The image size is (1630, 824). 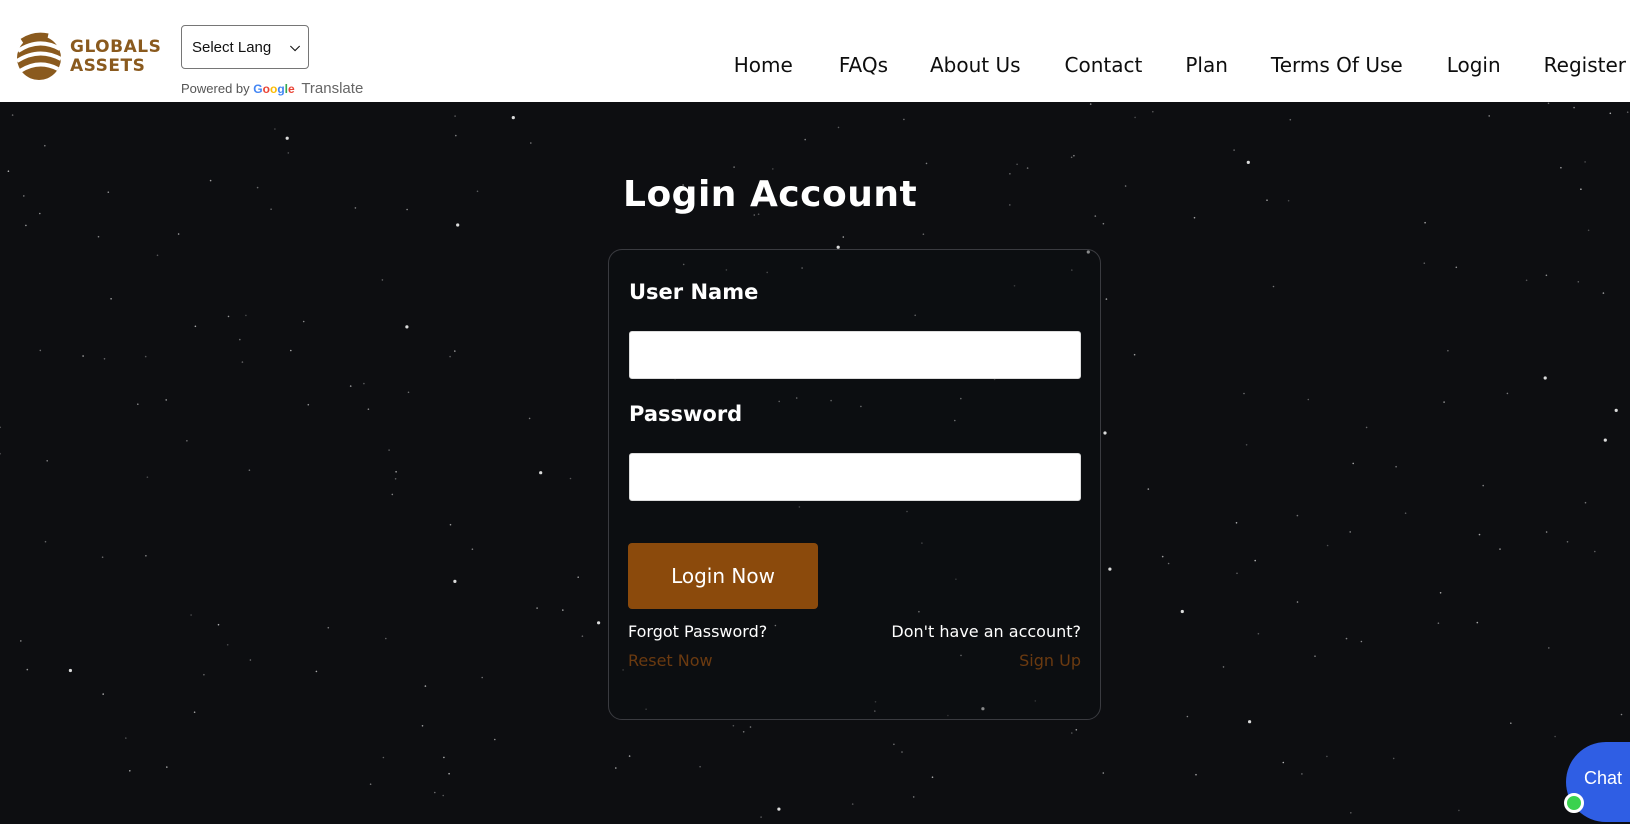 I want to click on chat-label: Chat, so click(x=1603, y=778).